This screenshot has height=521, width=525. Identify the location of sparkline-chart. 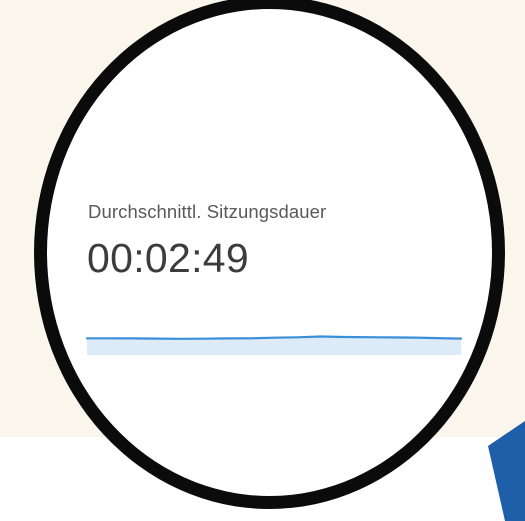
(274, 345).